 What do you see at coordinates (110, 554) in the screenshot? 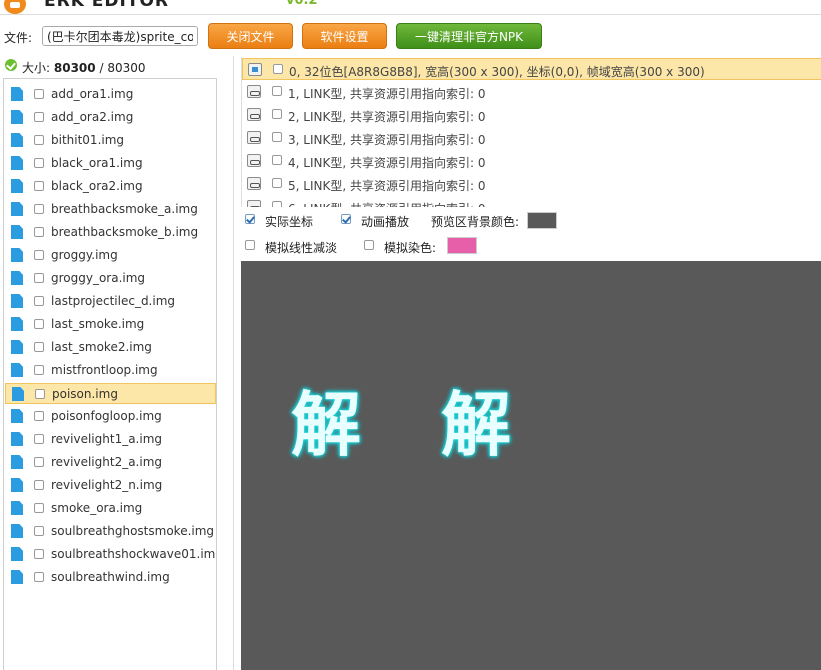
I see `img-list-item: soulbreathshockwave01.img` at bounding box center [110, 554].